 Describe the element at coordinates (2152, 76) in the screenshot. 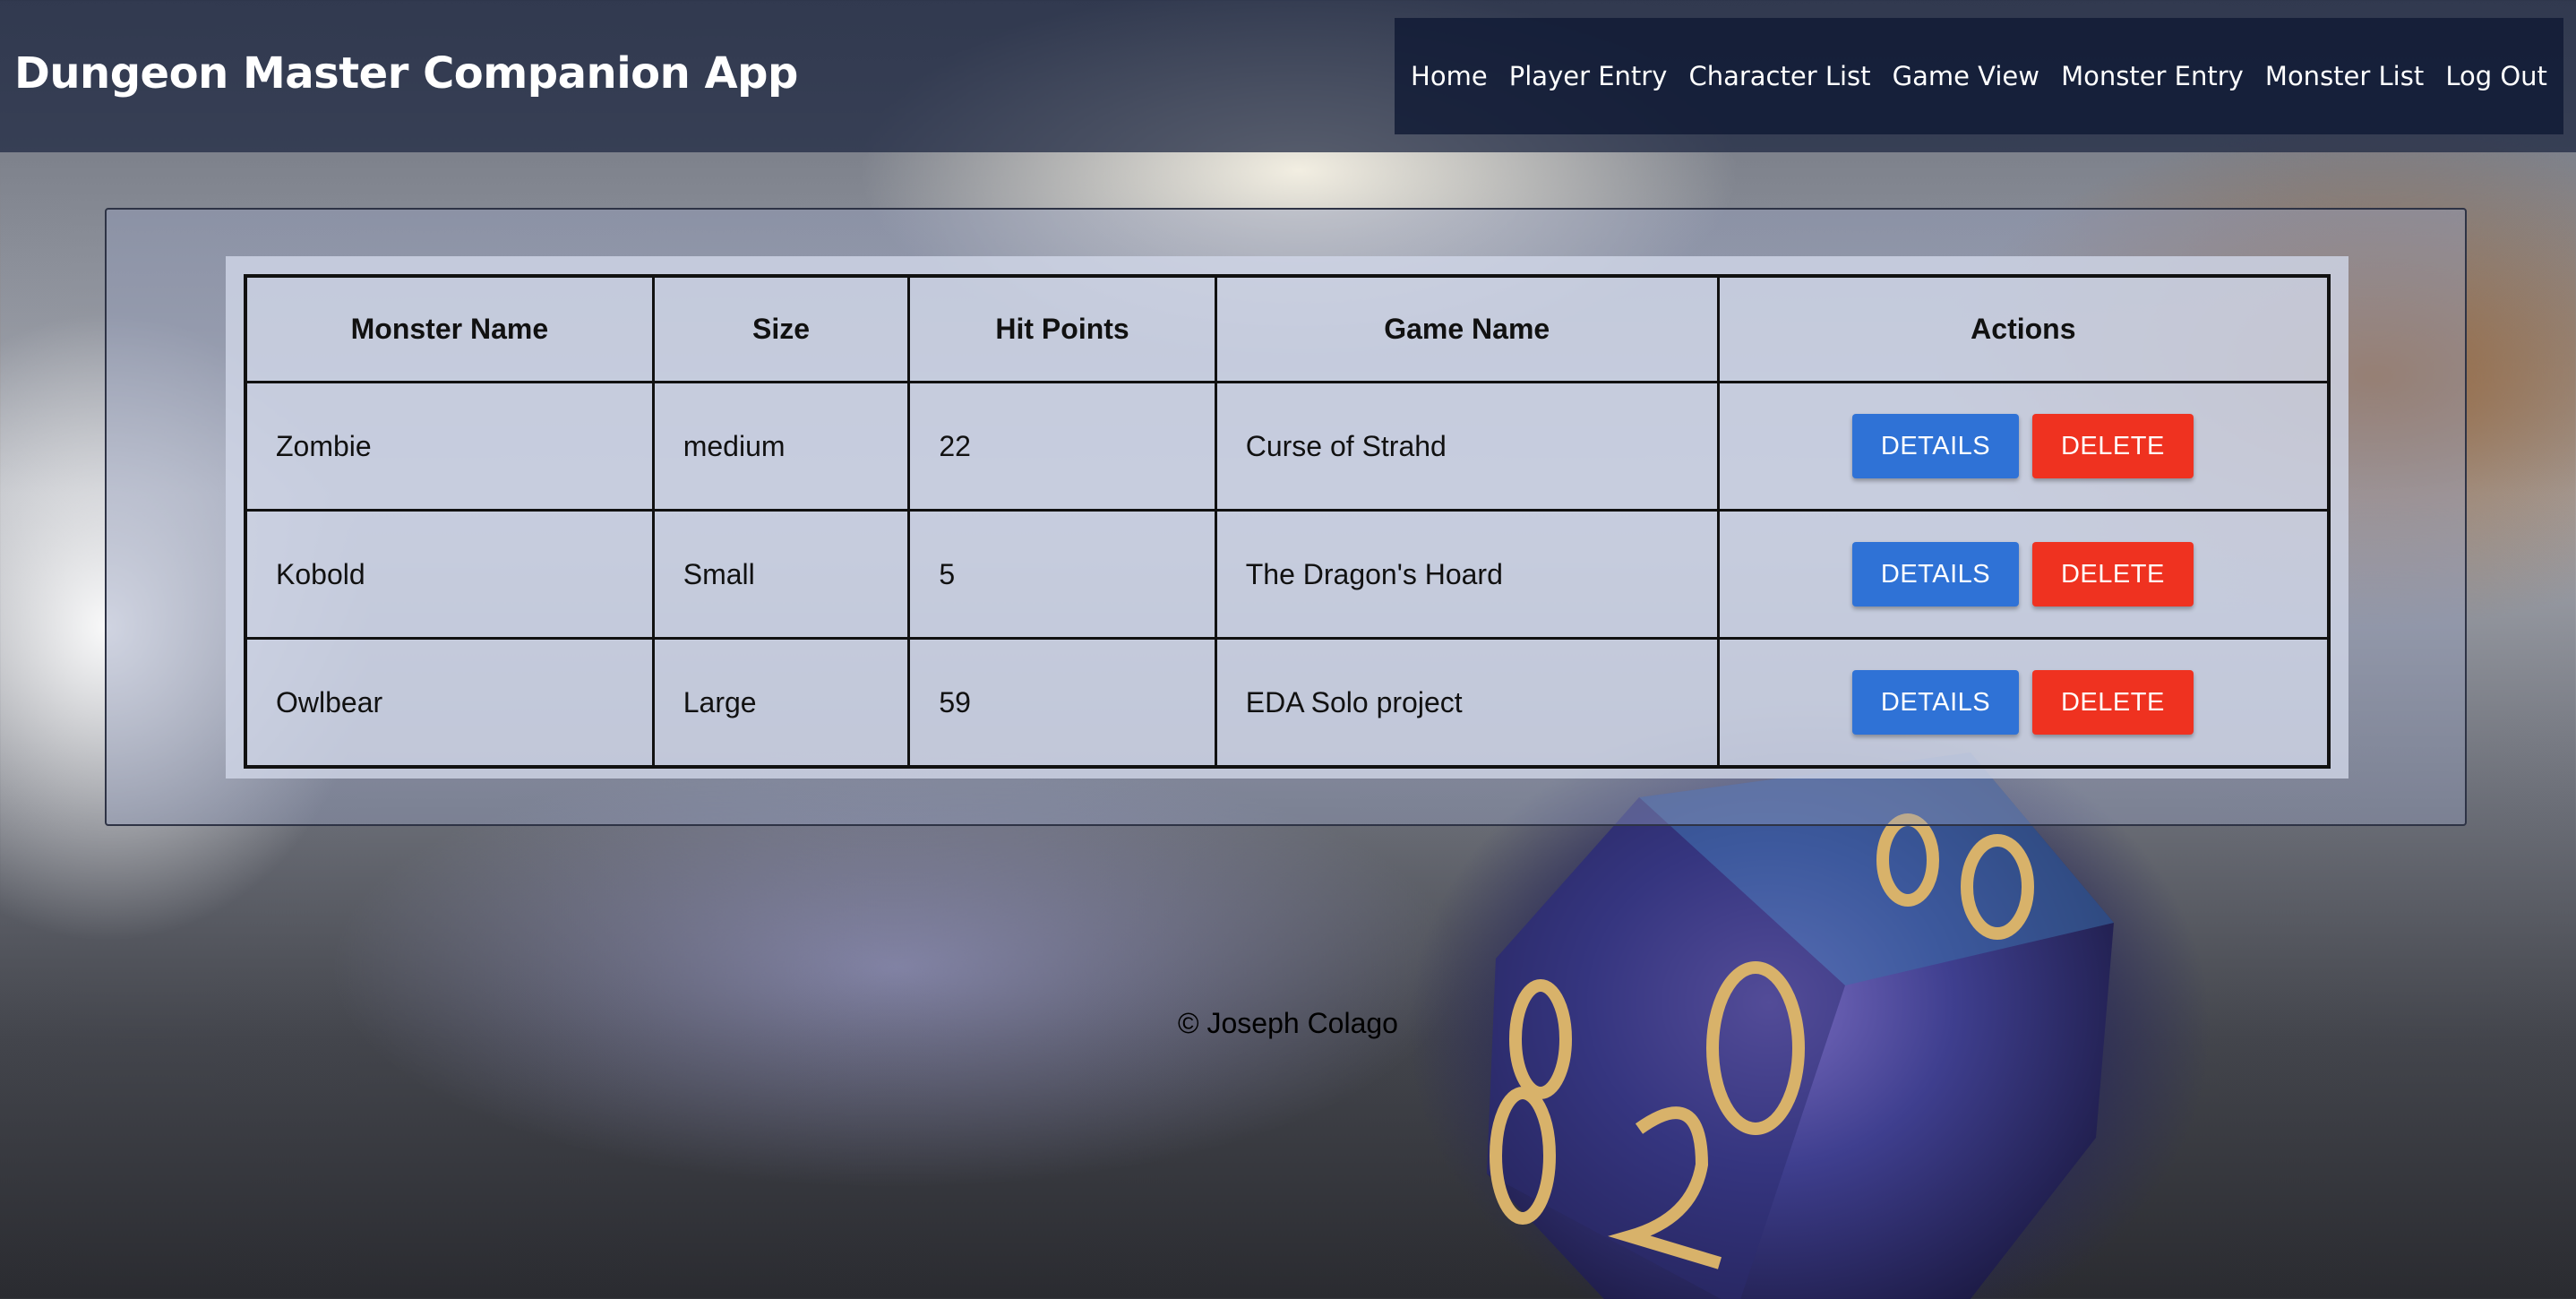

I see `nav-monster-entry: Monster Entry` at that location.